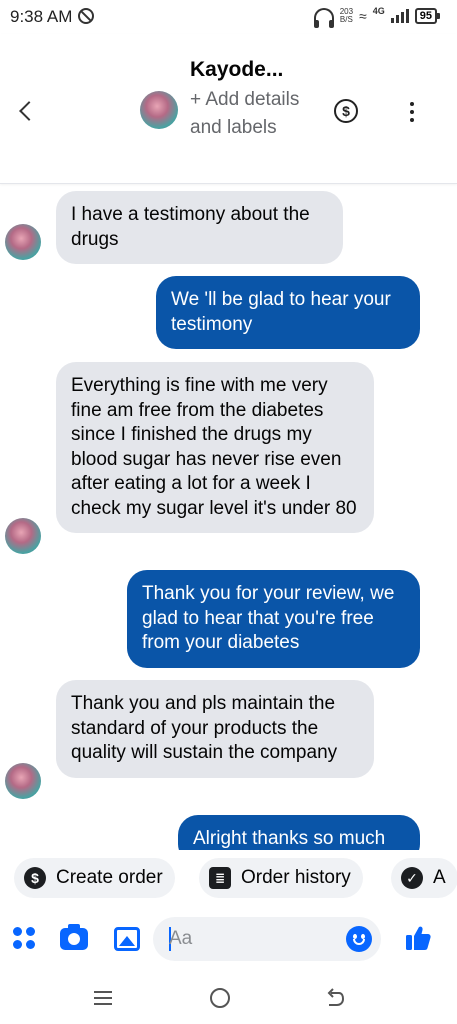  I want to click on status-indicators: 203 B/S ≈ 4G 95, so click(377, 16).